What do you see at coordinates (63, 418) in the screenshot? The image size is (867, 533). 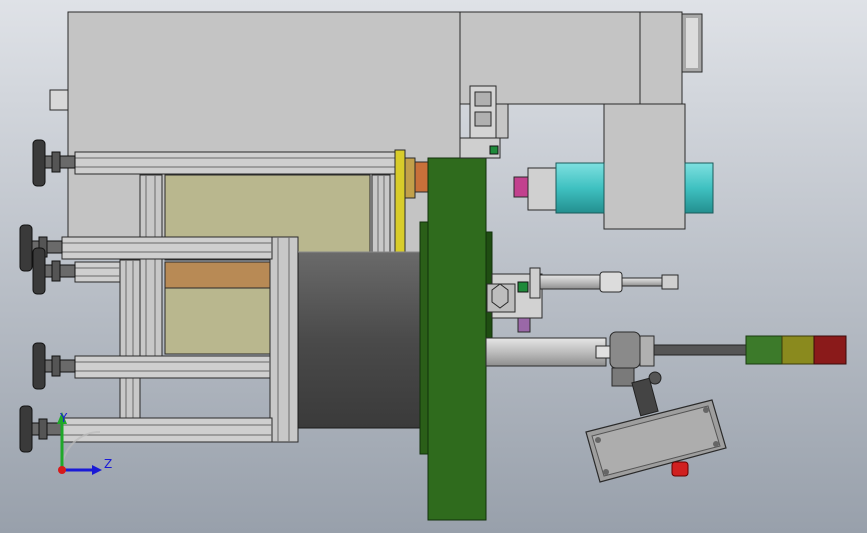 I see `y-axis-label: Y` at bounding box center [63, 418].